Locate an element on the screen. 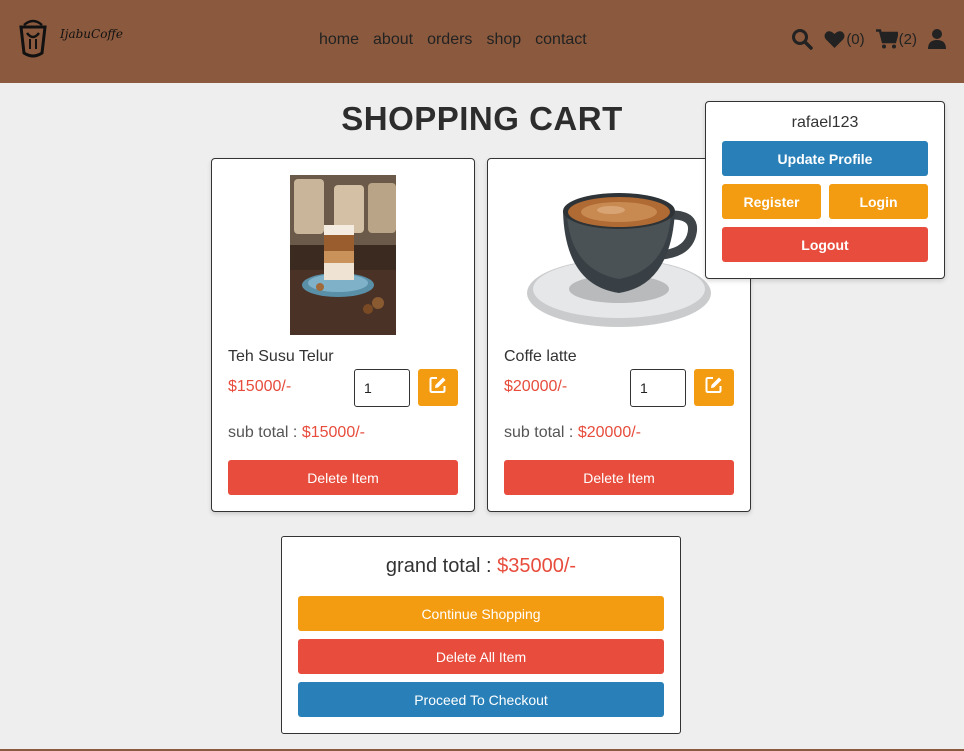 Image resolution: width=964 pixels, height=751 pixels. cart-icon is located at coordinates (886, 39).